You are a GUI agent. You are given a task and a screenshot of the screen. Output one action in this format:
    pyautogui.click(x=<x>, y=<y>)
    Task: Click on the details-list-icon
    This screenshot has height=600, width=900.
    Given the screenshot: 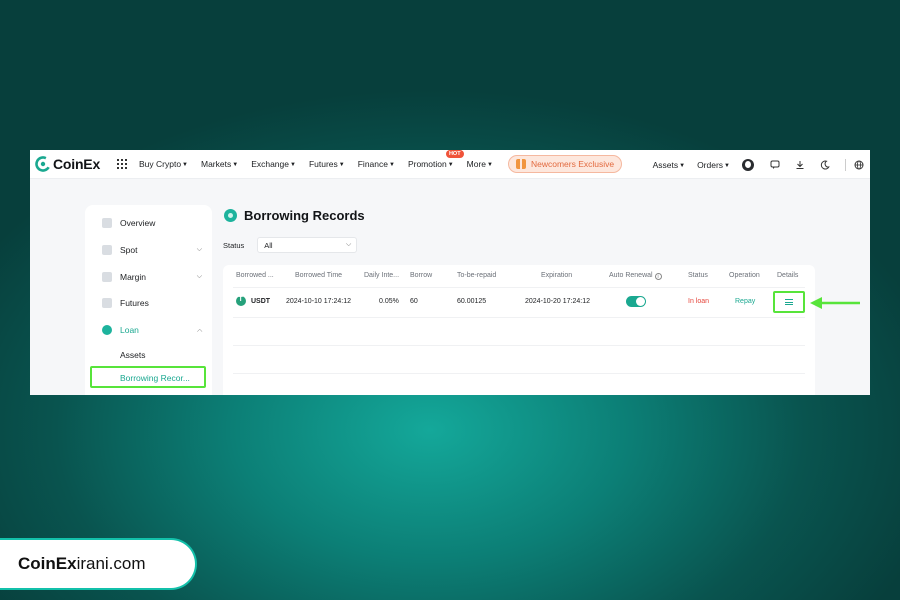 What is the action you would take?
    pyautogui.click(x=789, y=302)
    